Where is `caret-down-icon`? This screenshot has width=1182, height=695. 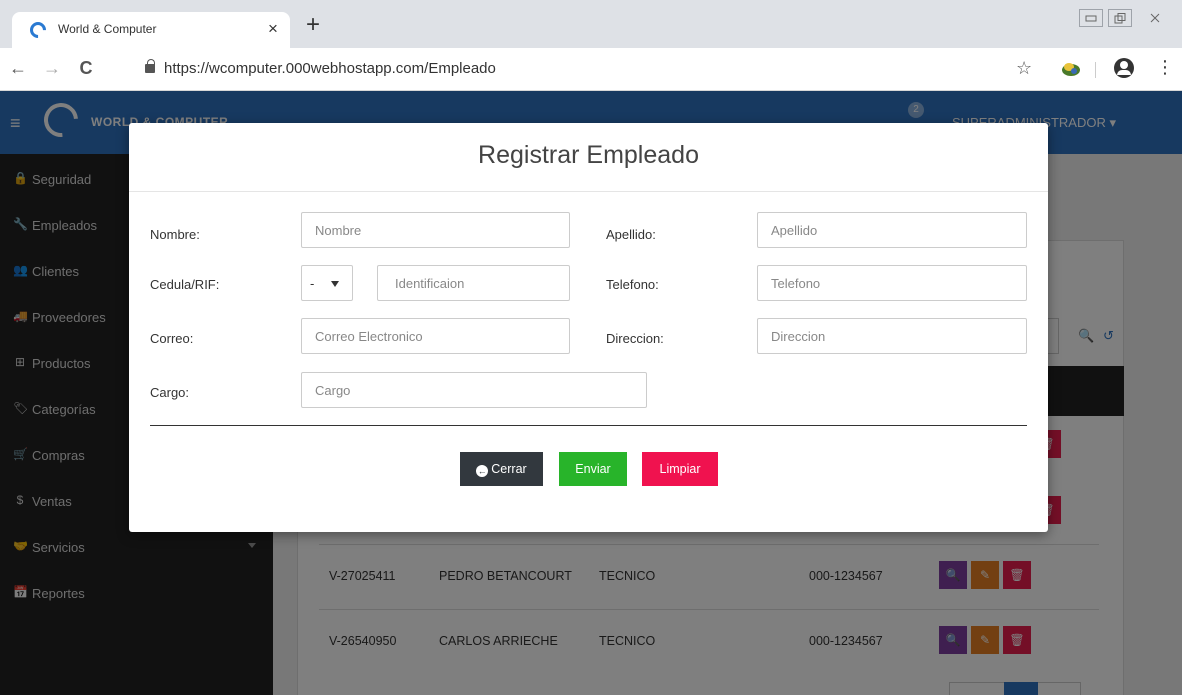 caret-down-icon is located at coordinates (335, 284).